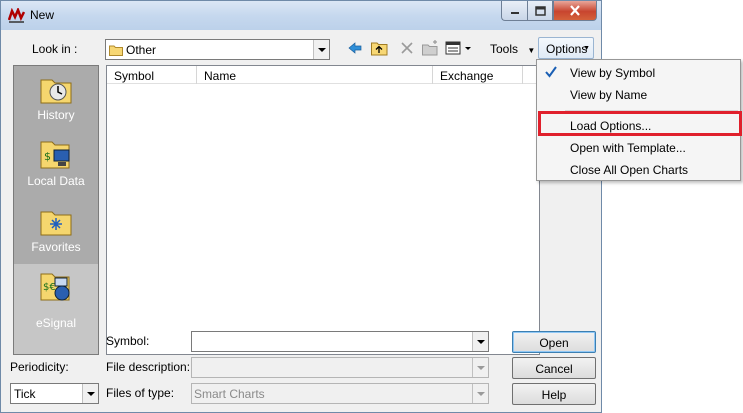 The image size is (743, 413). I want to click on symbol-combo, so click(340, 341).